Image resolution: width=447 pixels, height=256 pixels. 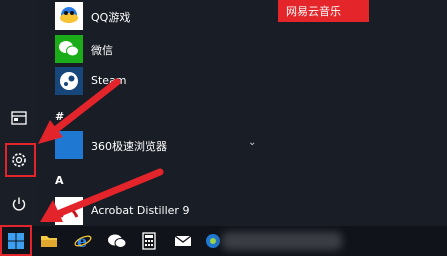 What do you see at coordinates (69, 145) in the screenshot?
I see `360-browser-tile` at bounding box center [69, 145].